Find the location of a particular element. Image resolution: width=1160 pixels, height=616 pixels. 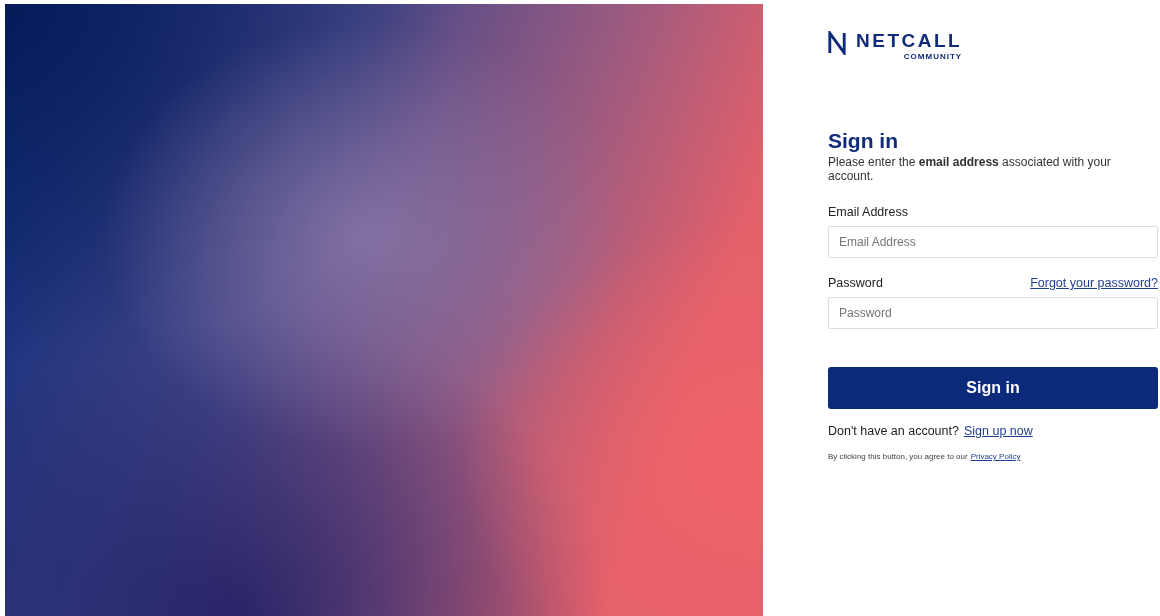

field-label: Email Address is located at coordinates (868, 212).